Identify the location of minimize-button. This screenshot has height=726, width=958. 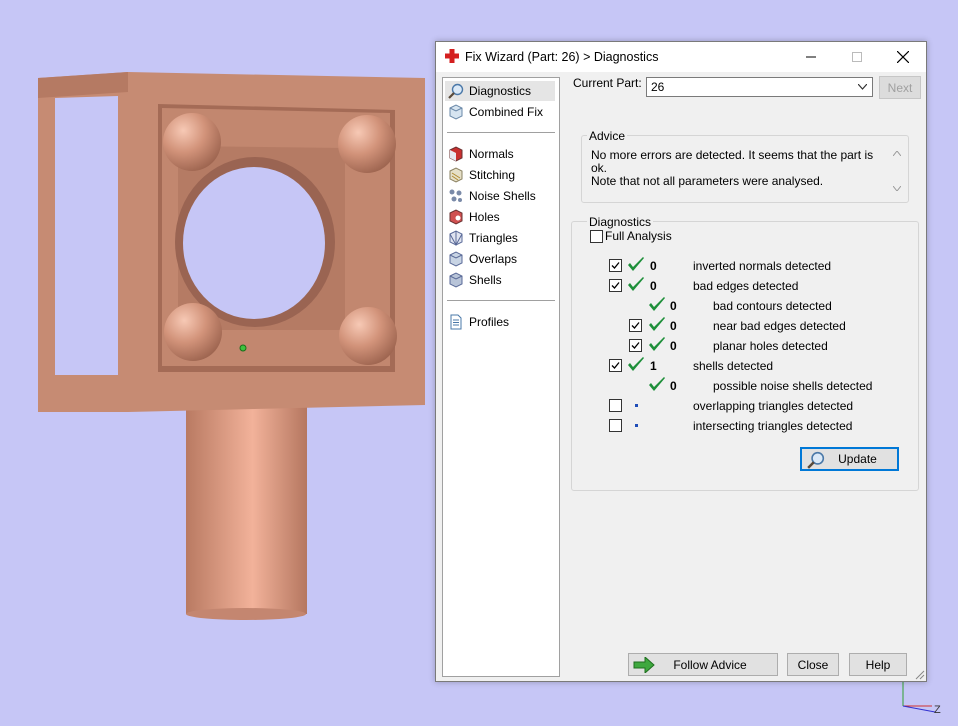
(811, 57).